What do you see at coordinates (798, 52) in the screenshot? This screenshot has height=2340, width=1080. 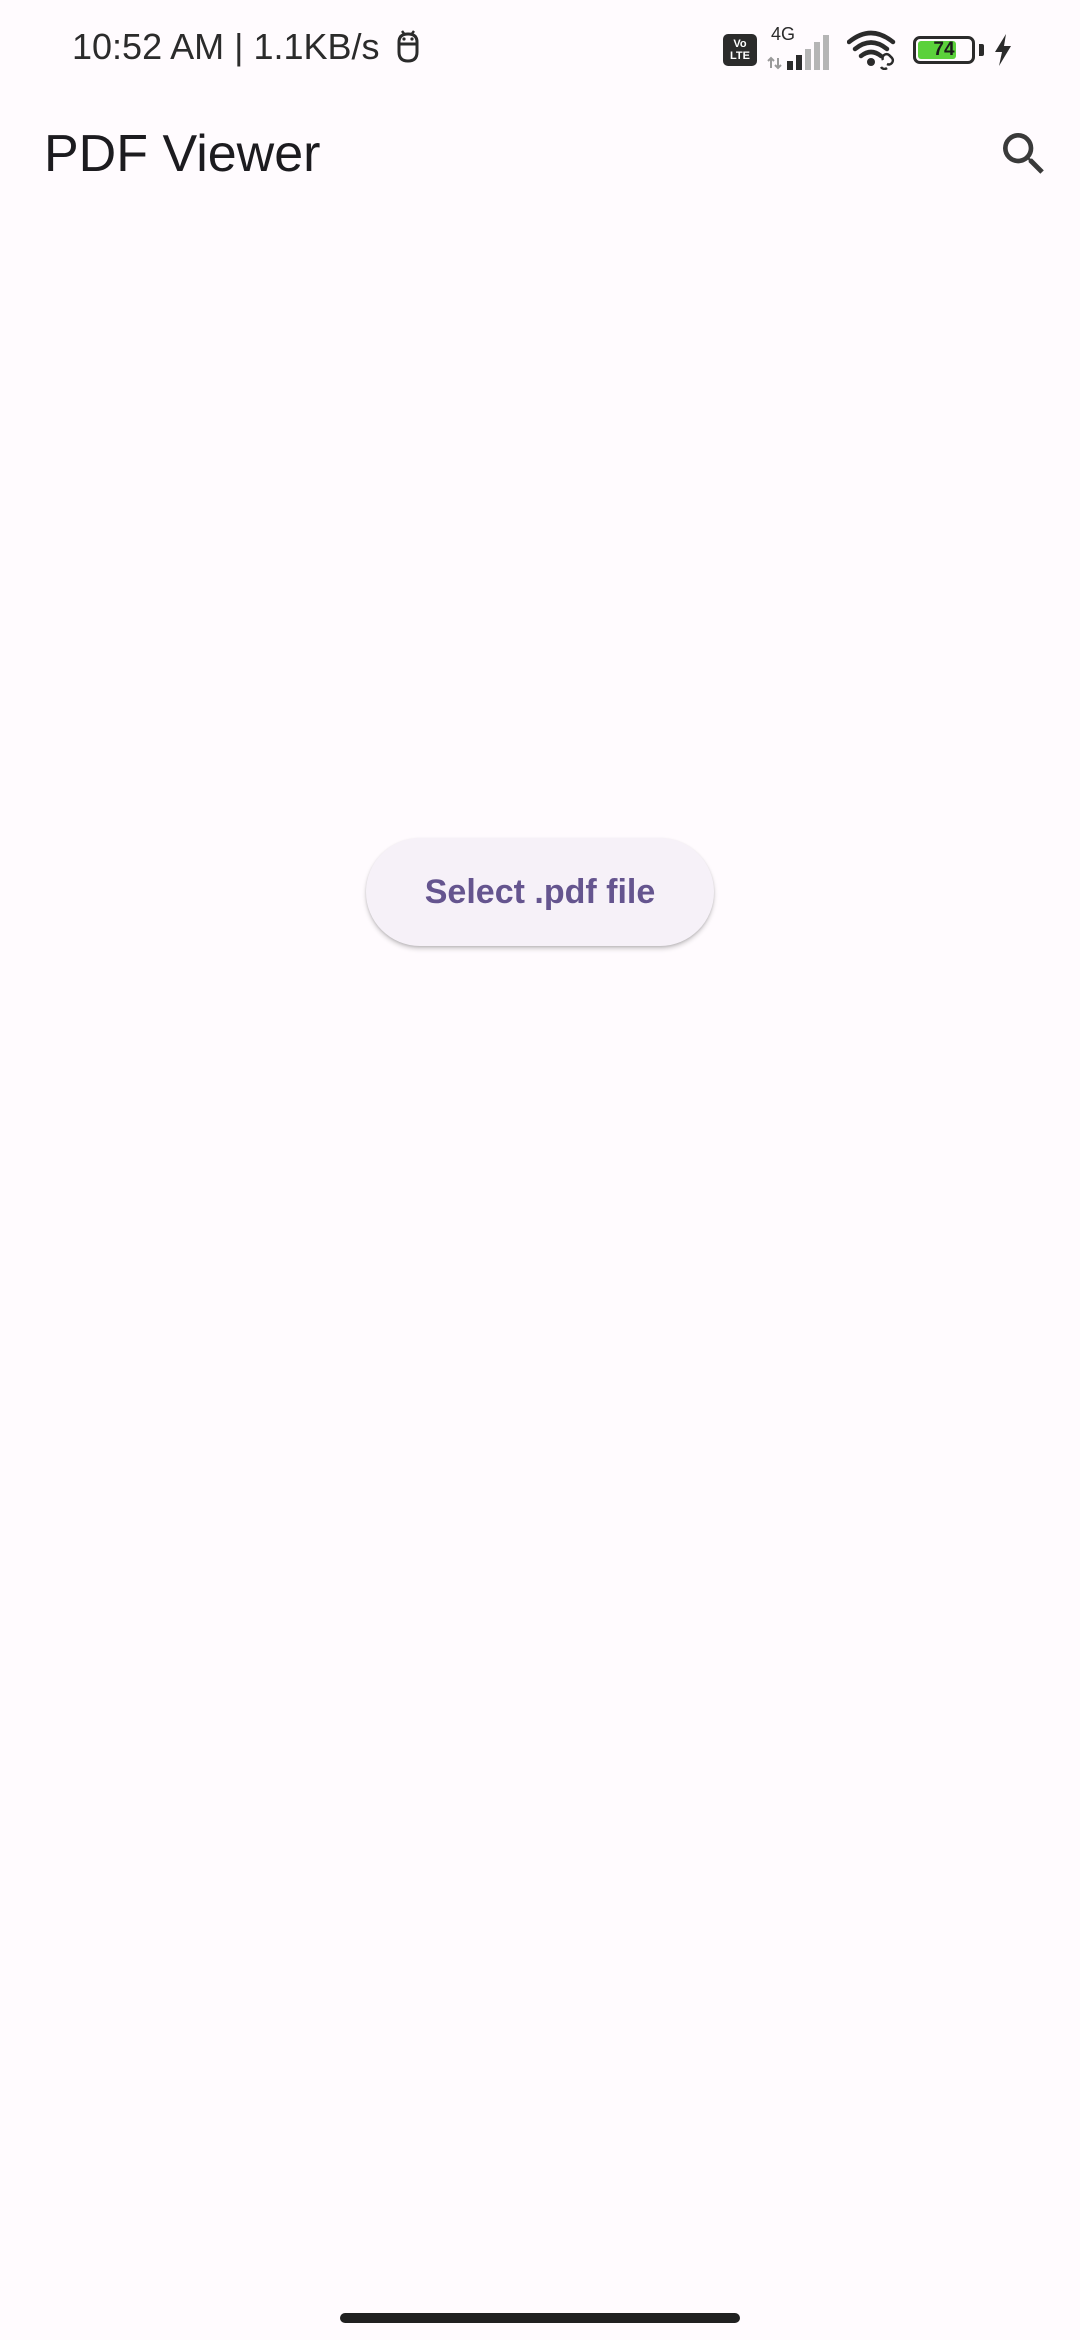 I see `signal-icon` at bounding box center [798, 52].